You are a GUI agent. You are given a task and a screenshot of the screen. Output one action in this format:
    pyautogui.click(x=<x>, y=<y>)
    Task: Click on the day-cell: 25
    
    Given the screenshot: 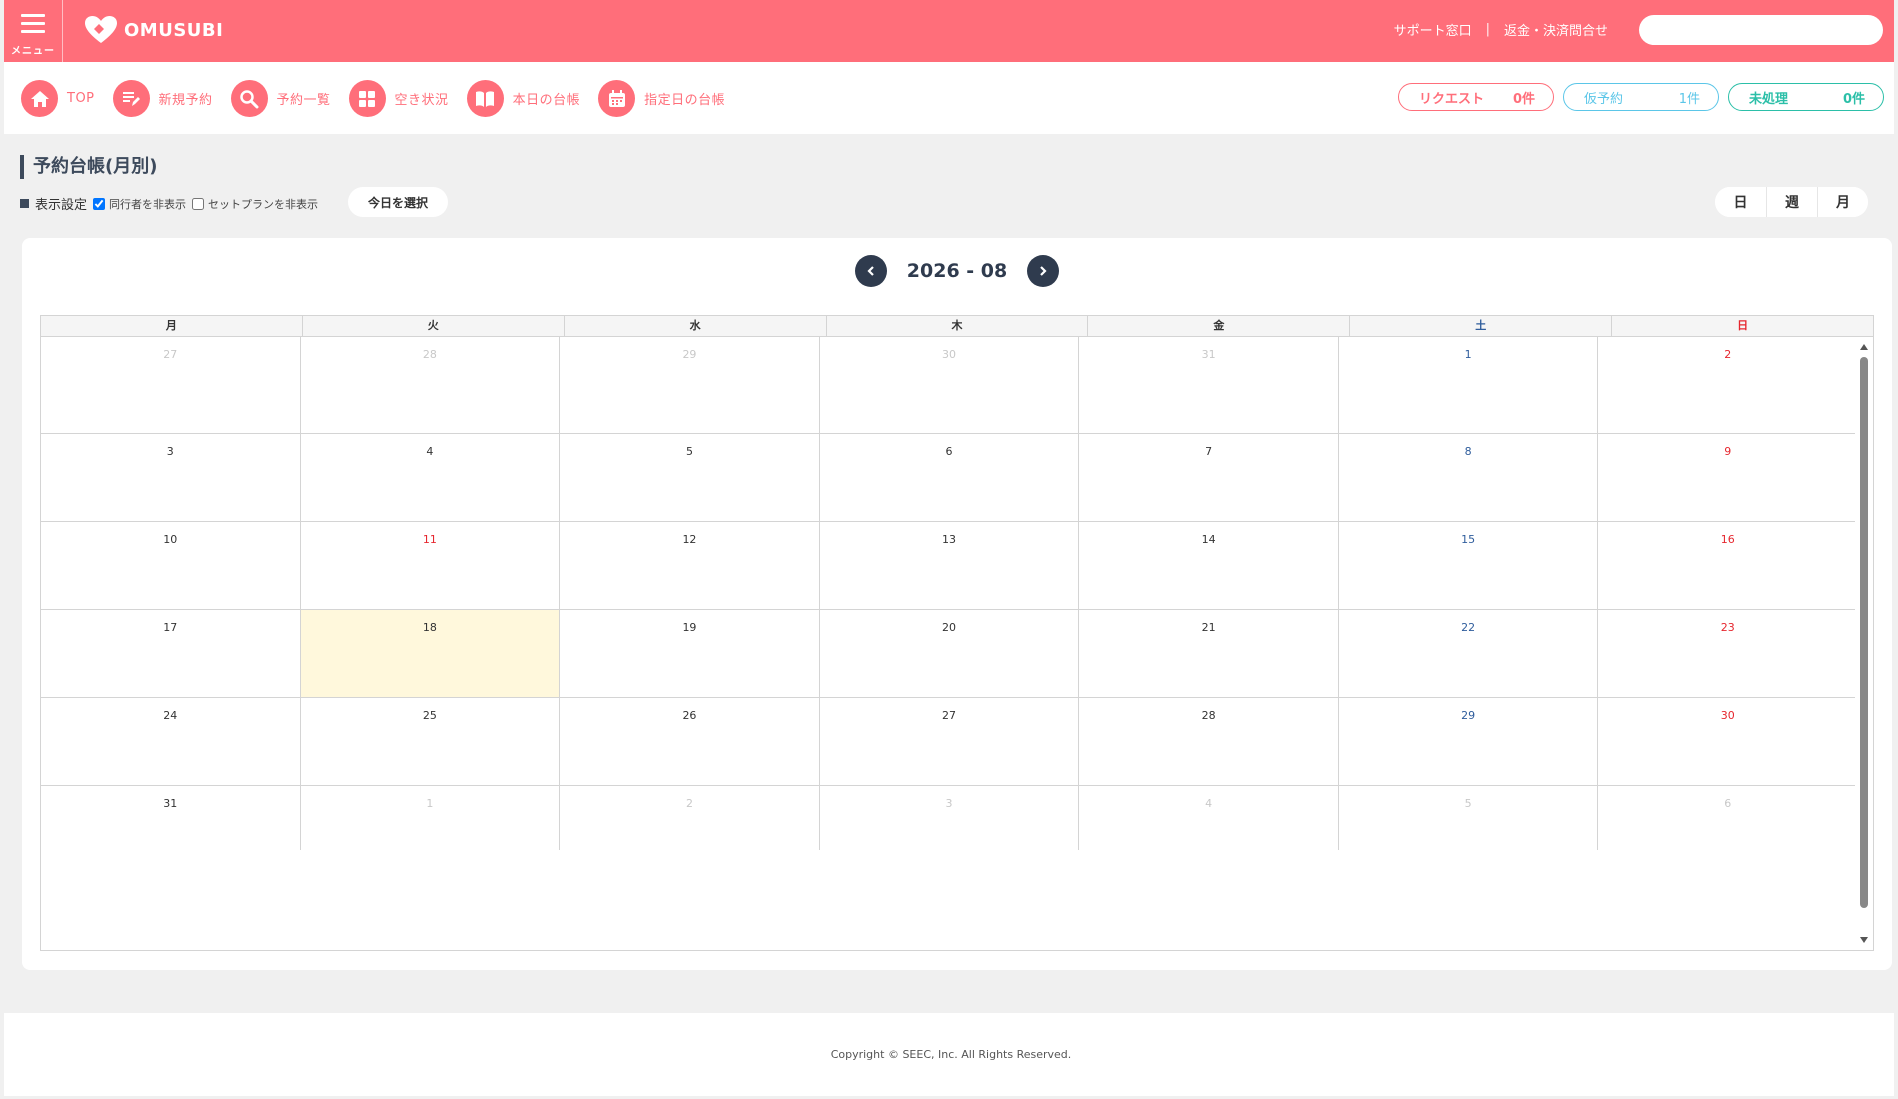 What is the action you would take?
    pyautogui.click(x=429, y=741)
    